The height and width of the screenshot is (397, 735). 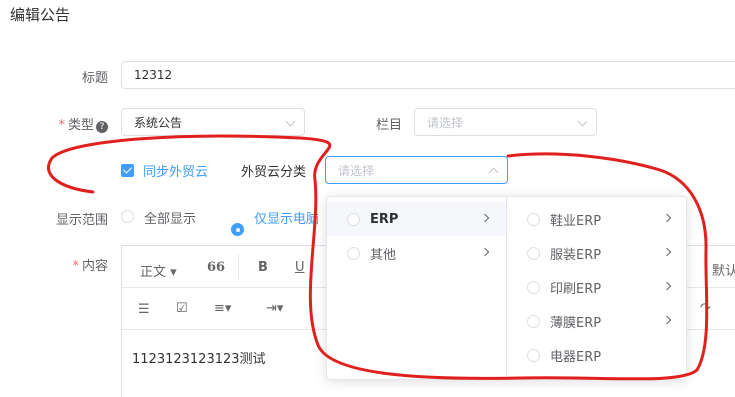 What do you see at coordinates (505, 122) in the screenshot?
I see `column-select: 请选择` at bounding box center [505, 122].